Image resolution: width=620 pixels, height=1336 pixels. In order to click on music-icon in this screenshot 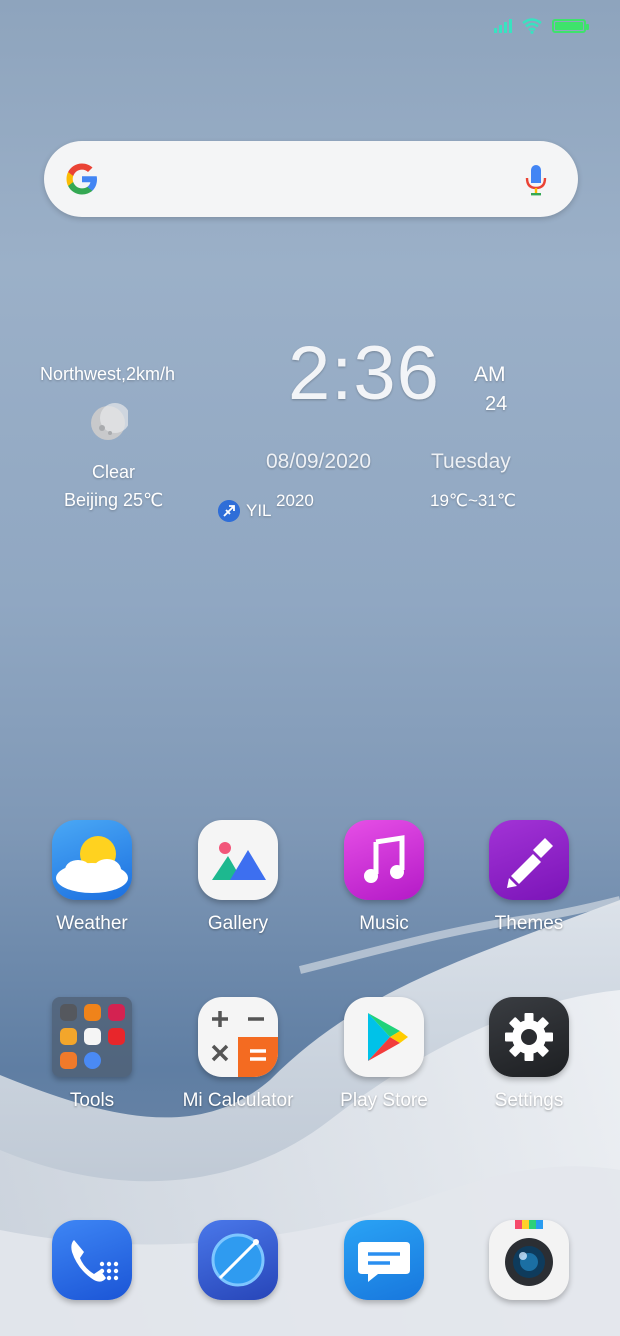, I will do `click(384, 860)`.